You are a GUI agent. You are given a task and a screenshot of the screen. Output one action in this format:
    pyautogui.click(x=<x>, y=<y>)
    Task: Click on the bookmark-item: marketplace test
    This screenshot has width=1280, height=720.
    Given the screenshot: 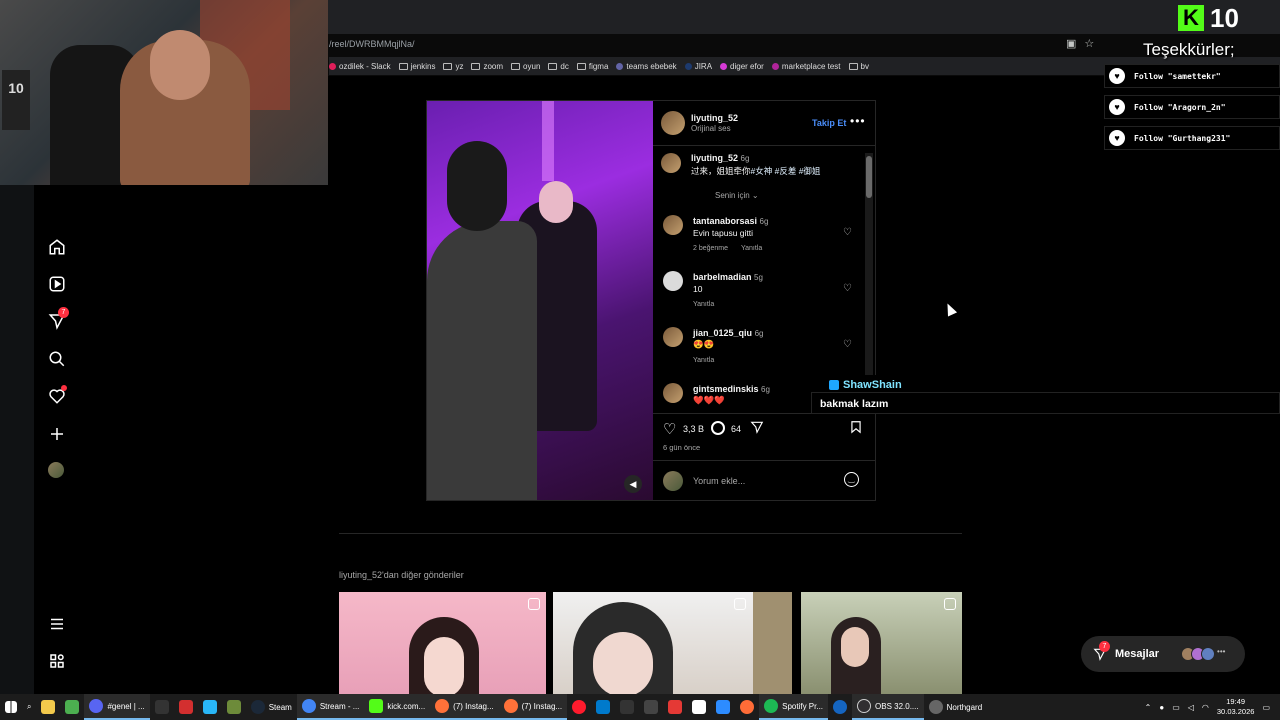 What is the action you would take?
    pyautogui.click(x=806, y=66)
    